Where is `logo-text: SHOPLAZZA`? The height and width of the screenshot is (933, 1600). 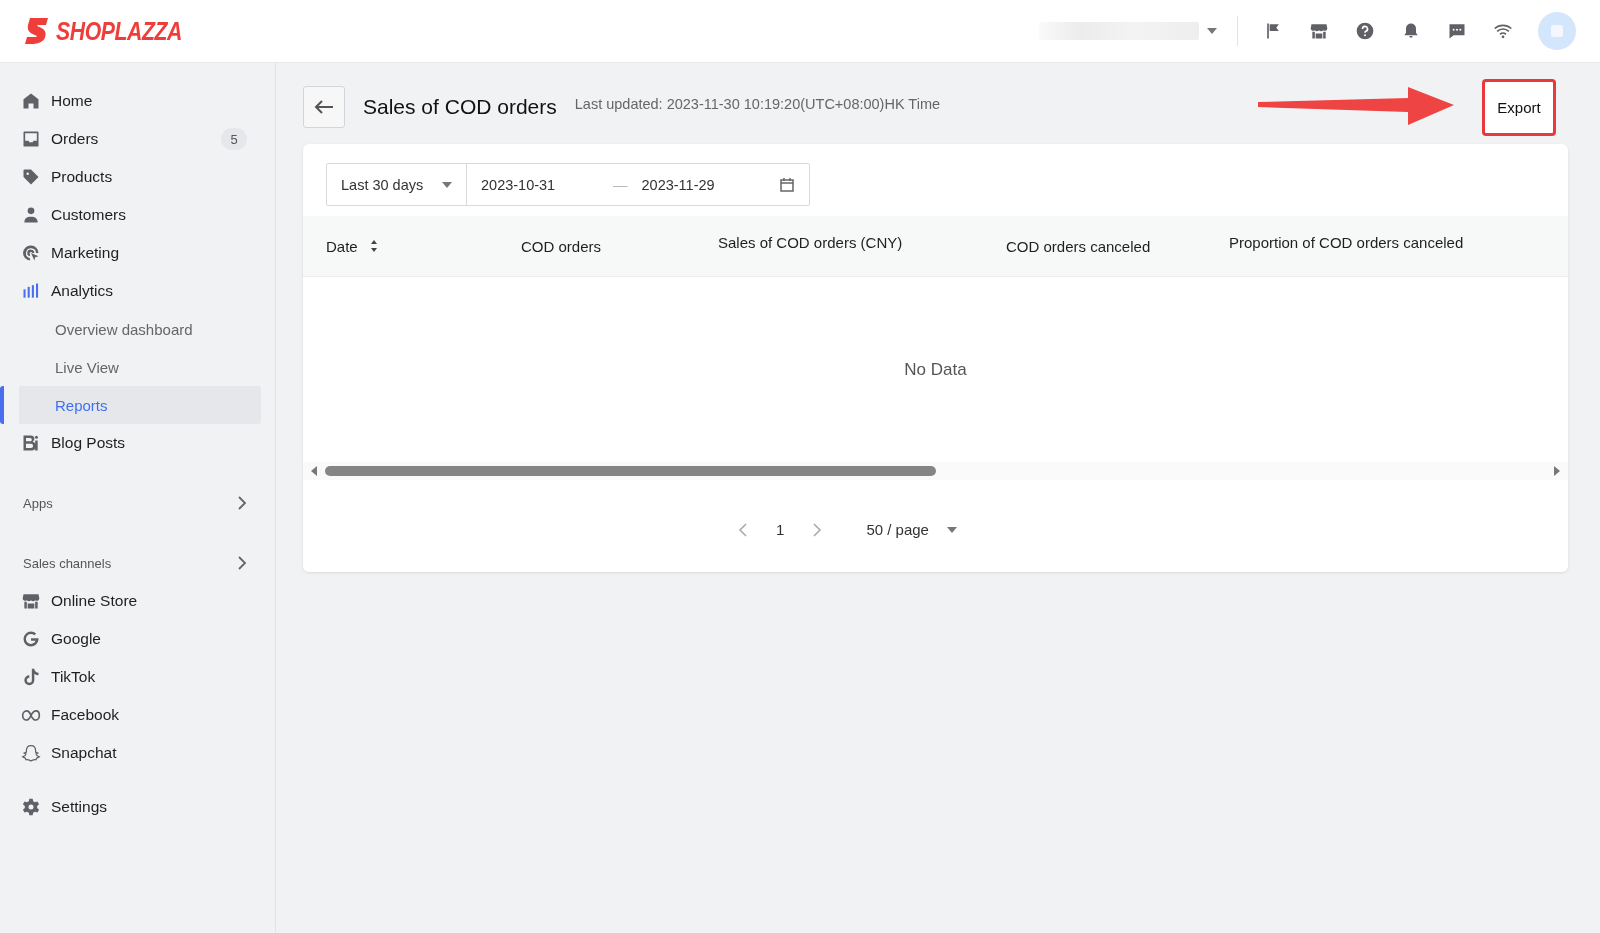
logo-text: SHOPLAZZA is located at coordinates (119, 31).